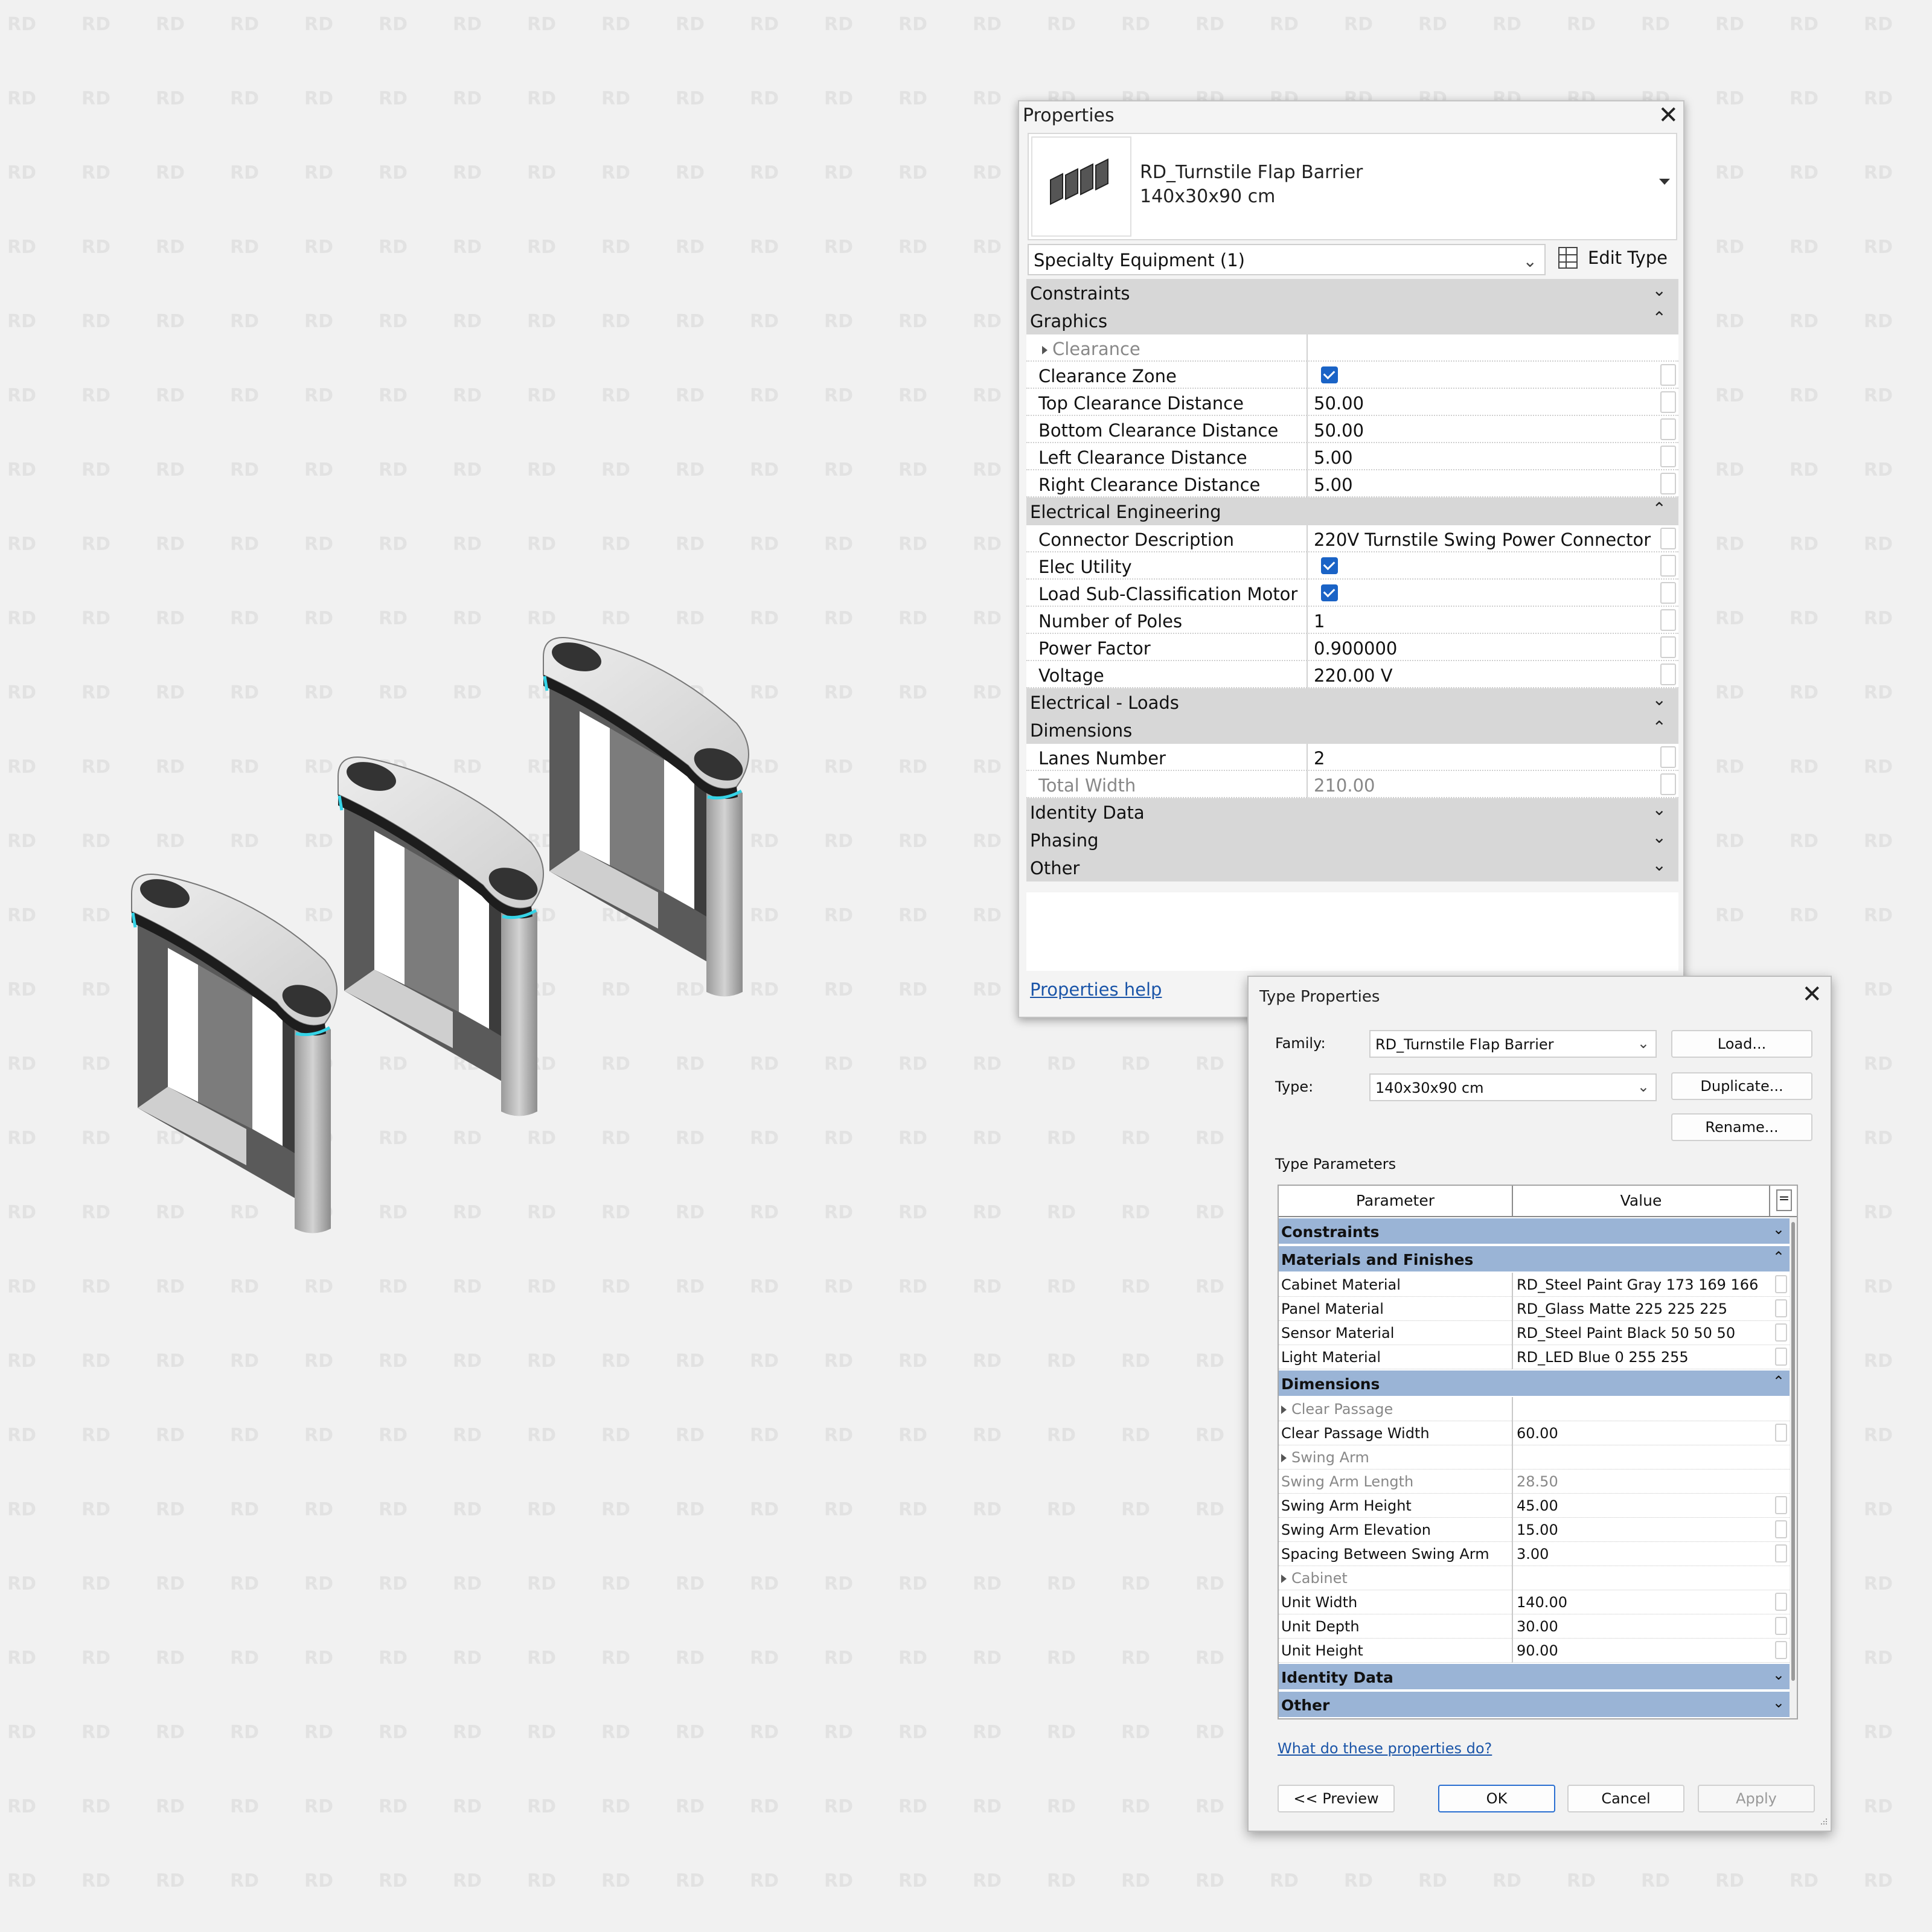  I want to click on param-name: Unit Depth, so click(1321, 1627).